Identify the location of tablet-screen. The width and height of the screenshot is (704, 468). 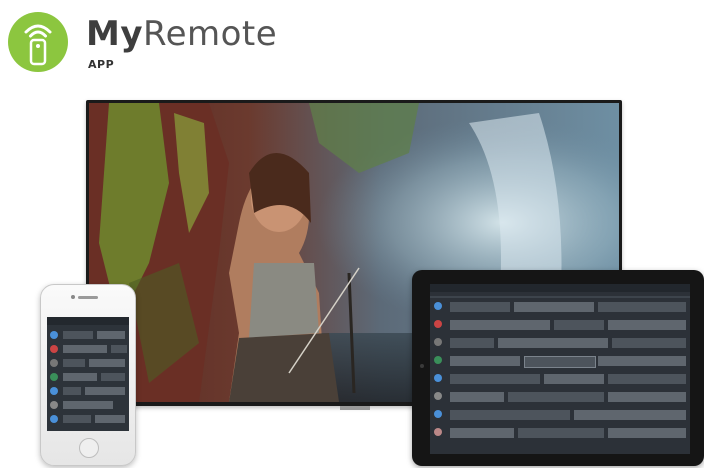
(560, 369).